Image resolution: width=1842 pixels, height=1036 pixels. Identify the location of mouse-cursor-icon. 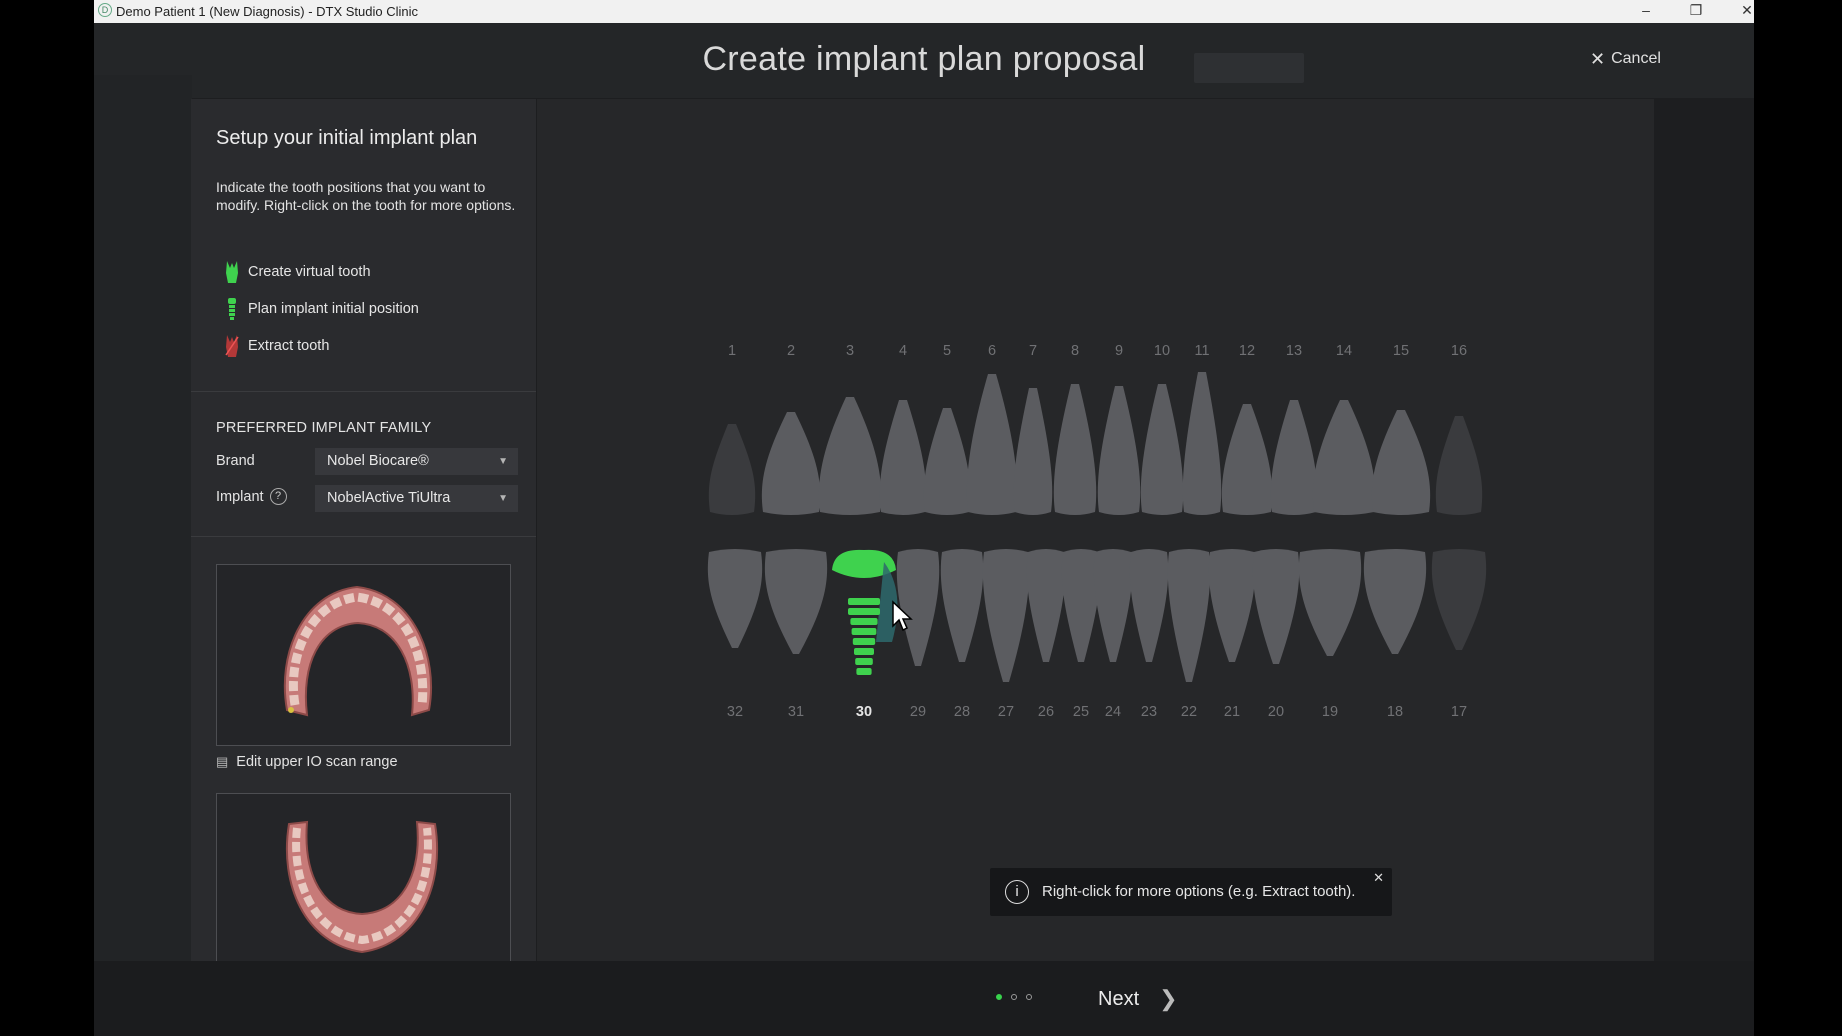
(902, 616).